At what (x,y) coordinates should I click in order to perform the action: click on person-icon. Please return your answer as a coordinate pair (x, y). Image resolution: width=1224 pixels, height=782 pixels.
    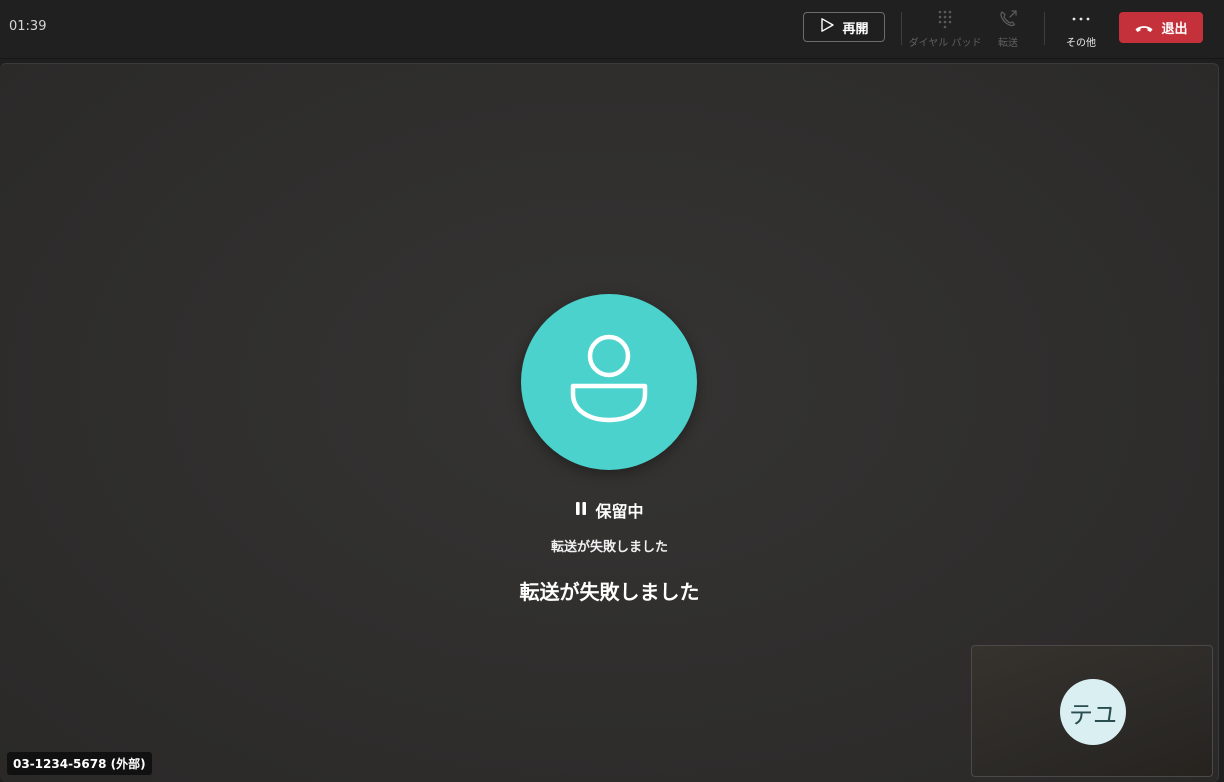
    Looking at the image, I should click on (609, 382).